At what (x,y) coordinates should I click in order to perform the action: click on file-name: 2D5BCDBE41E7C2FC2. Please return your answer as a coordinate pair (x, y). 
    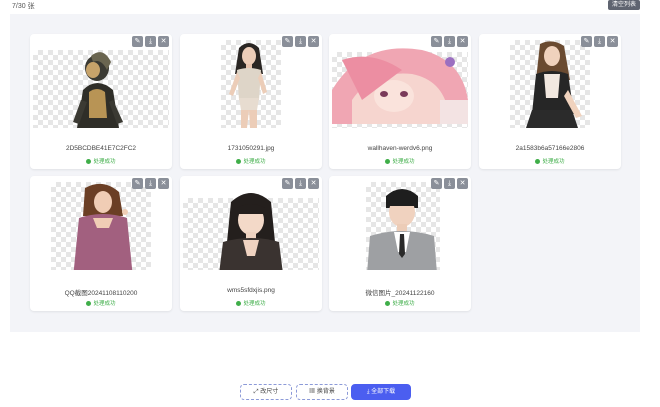
    Looking at the image, I should click on (101, 148).